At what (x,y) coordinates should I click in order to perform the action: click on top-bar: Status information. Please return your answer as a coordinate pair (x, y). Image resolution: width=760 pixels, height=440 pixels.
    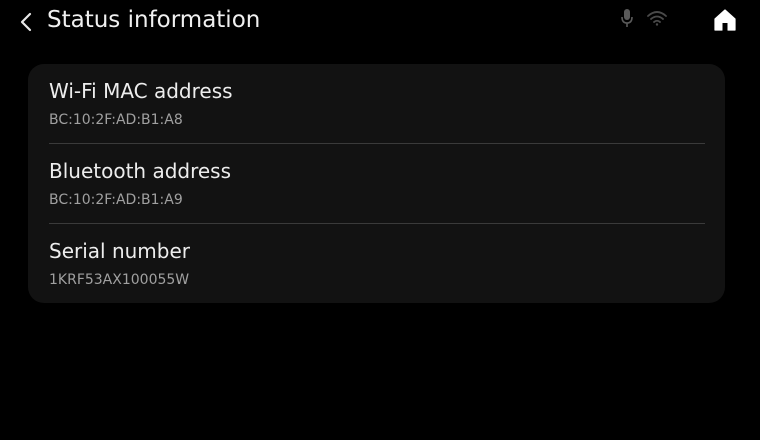
    Looking at the image, I should click on (380, 22).